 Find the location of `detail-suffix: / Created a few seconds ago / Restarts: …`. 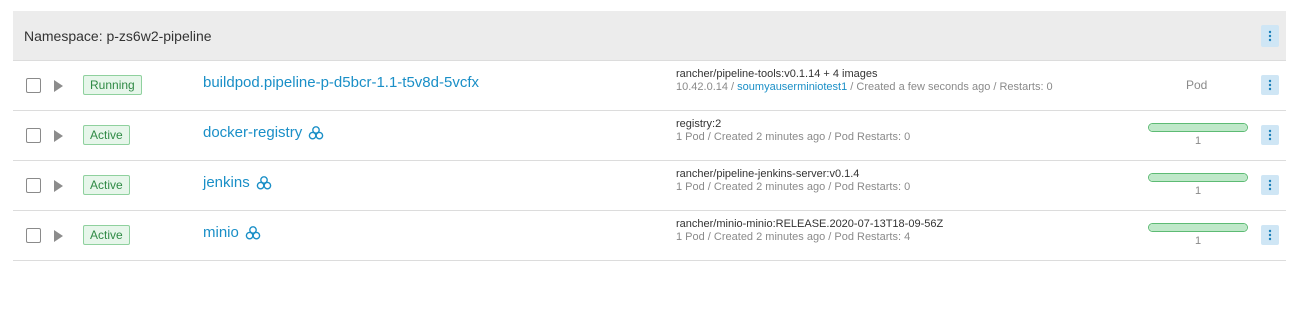

detail-suffix: / Created a few seconds ago / Restarts: … is located at coordinates (950, 87).